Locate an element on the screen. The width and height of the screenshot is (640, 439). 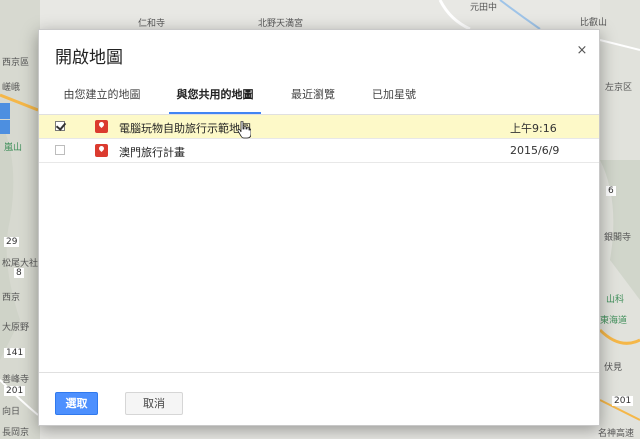
select-button: 選取 is located at coordinates (76, 403).